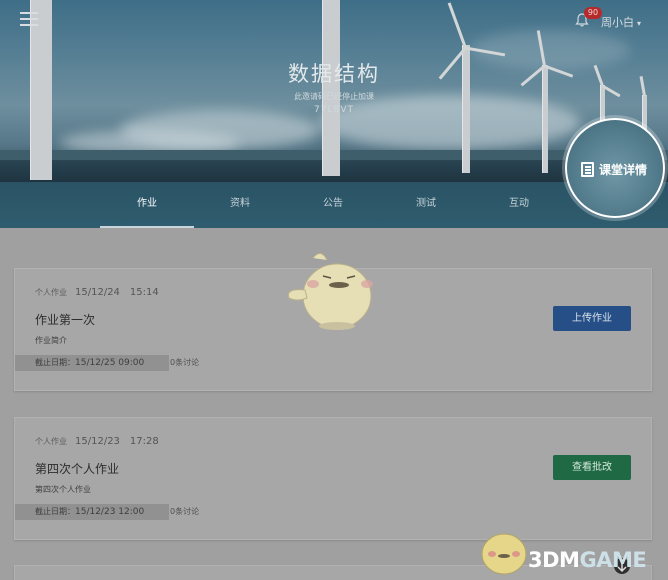 This screenshot has width=668, height=580. What do you see at coordinates (51, 340) in the screenshot?
I see `assignment-description: 作业简介` at bounding box center [51, 340].